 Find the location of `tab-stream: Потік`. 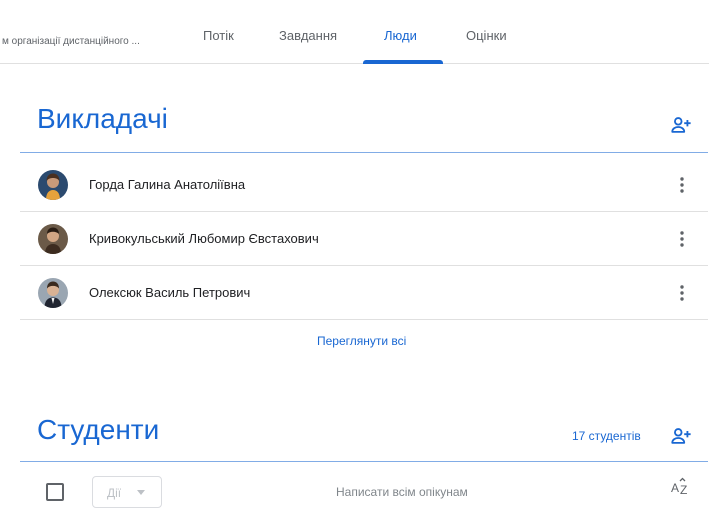

tab-stream: Потік is located at coordinates (218, 35).